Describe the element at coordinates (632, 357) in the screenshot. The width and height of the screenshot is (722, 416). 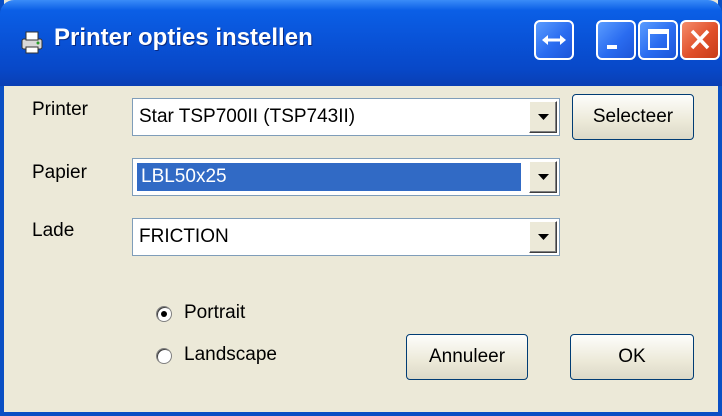
I see `ok-button: OK` at that location.